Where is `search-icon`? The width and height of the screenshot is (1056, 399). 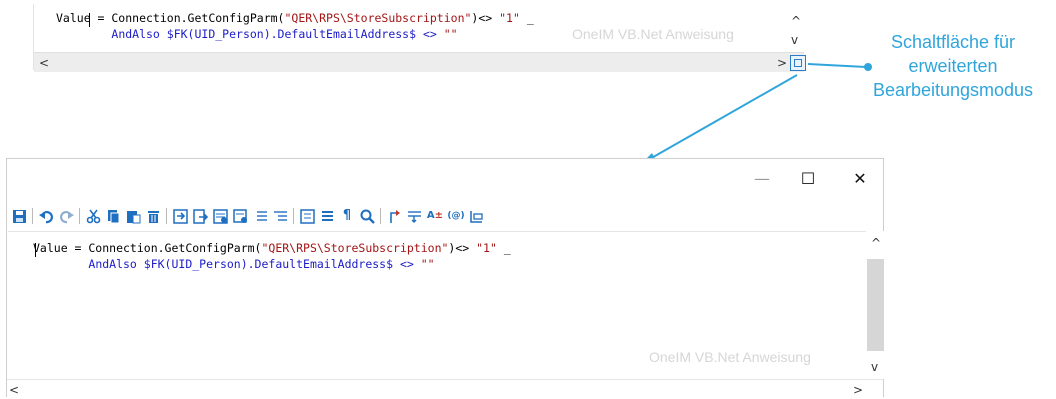
search-icon is located at coordinates (367, 216).